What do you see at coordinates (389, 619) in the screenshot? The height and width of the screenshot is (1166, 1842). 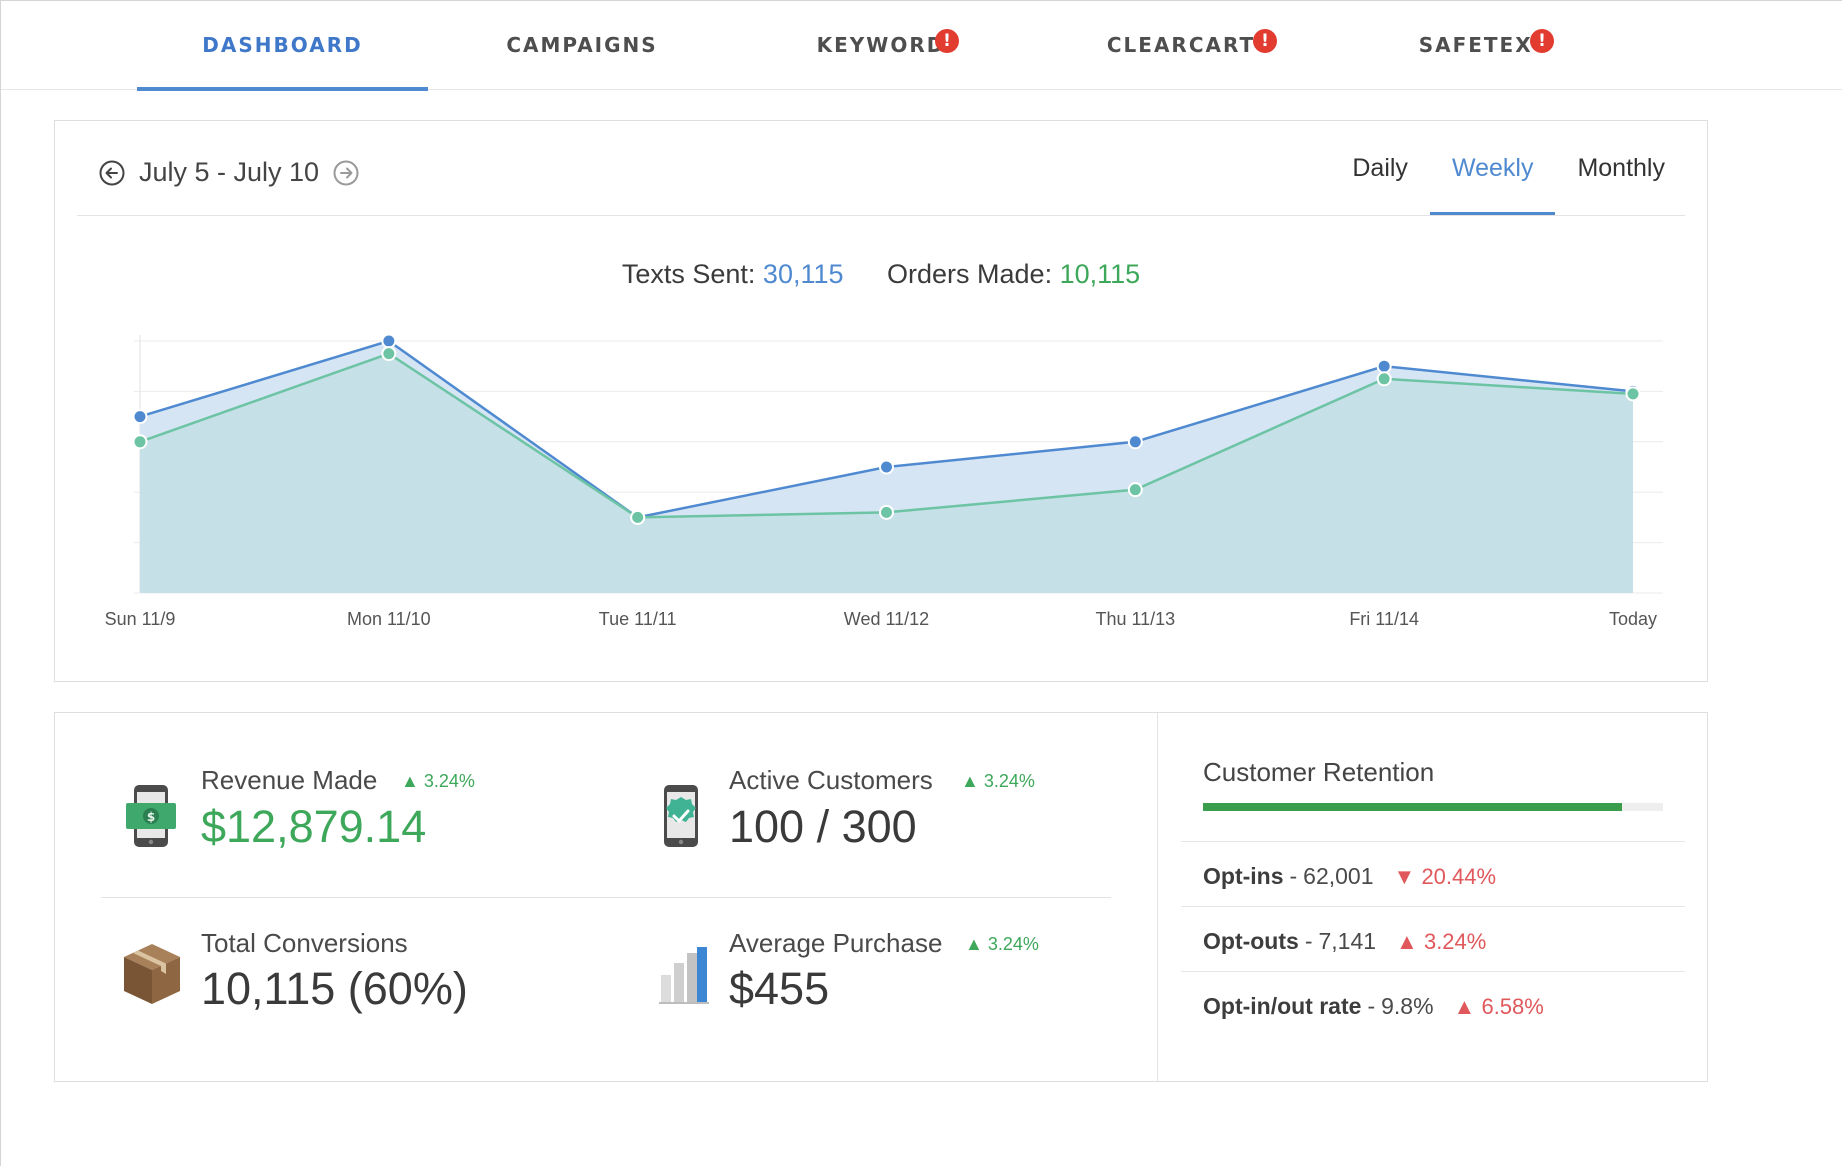 I see `x-tick-label: Mon 11/10` at bounding box center [389, 619].